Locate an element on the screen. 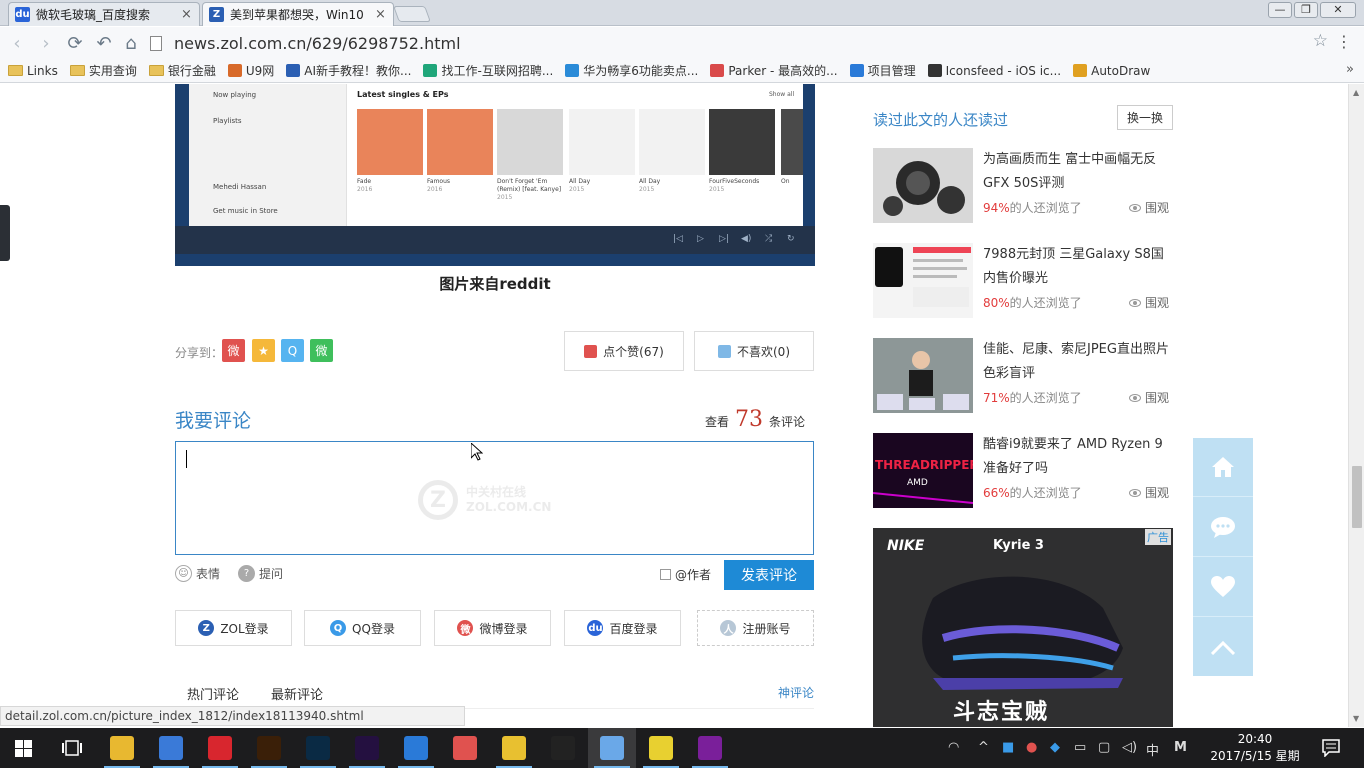  ime-mode-indicator: M is located at coordinates (1180, 747).